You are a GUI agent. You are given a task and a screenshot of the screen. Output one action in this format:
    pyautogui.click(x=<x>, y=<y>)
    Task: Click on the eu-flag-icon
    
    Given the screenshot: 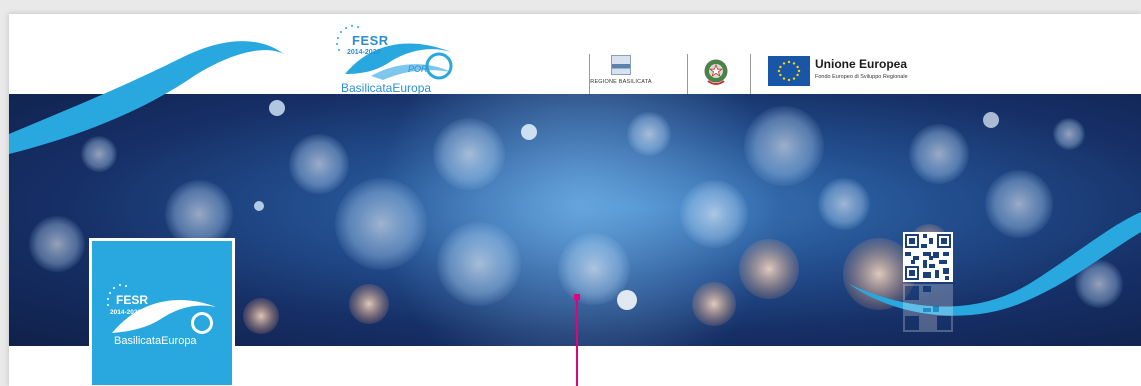 What is the action you would take?
    pyautogui.click(x=789, y=71)
    